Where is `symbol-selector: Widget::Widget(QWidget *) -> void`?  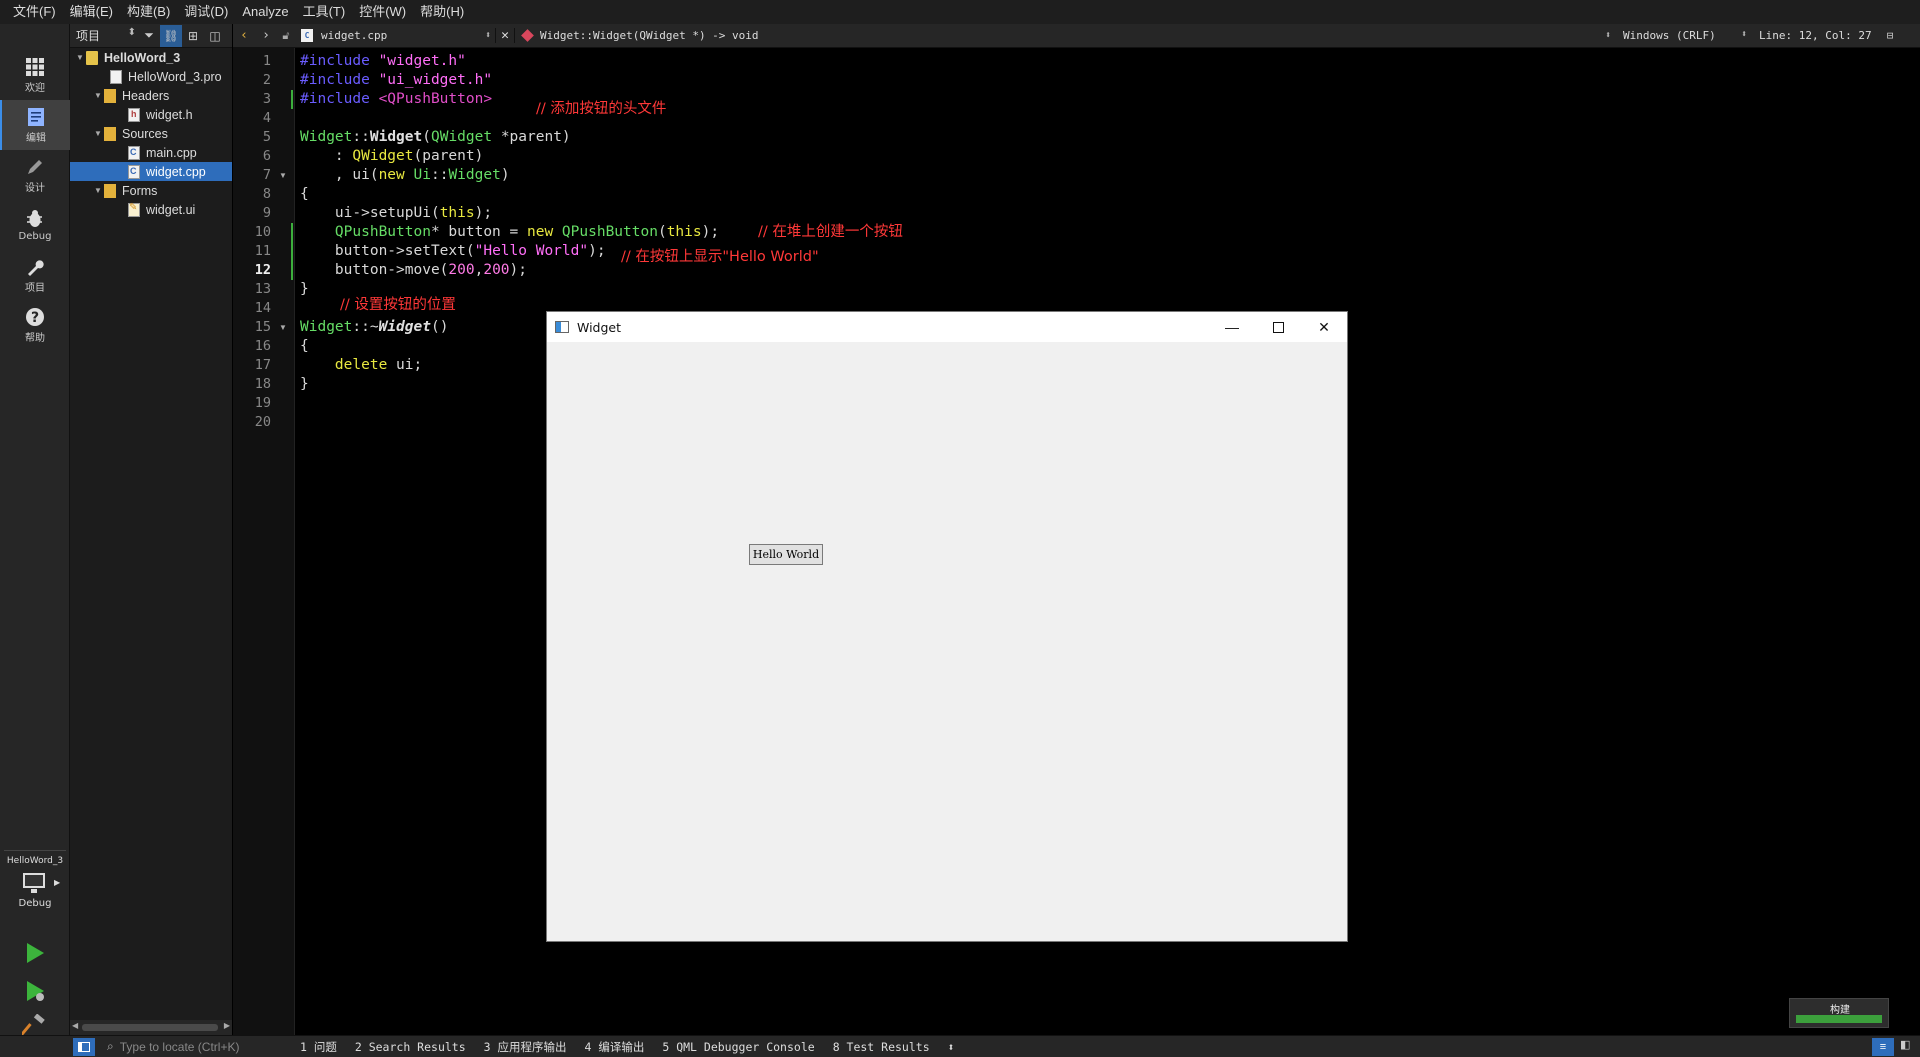 symbol-selector: Widget::Widget(QWidget *) -> void is located at coordinates (1065, 35).